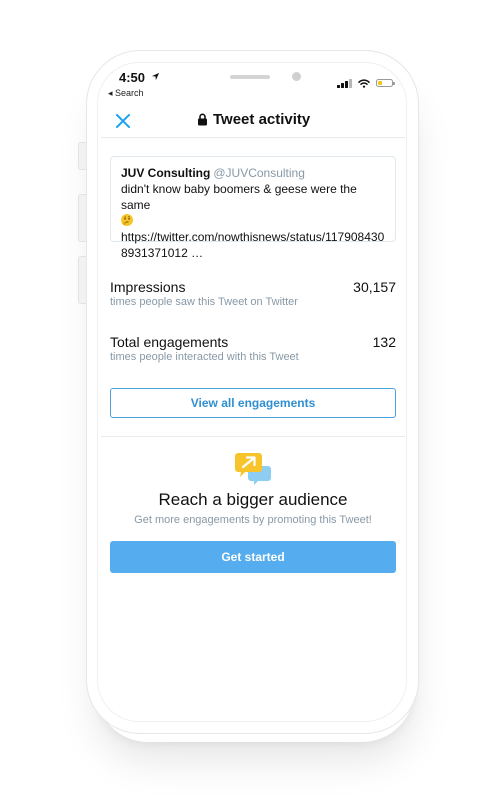 The height and width of the screenshot is (798, 500). I want to click on promote-arrow-chat-icon, so click(253, 469).